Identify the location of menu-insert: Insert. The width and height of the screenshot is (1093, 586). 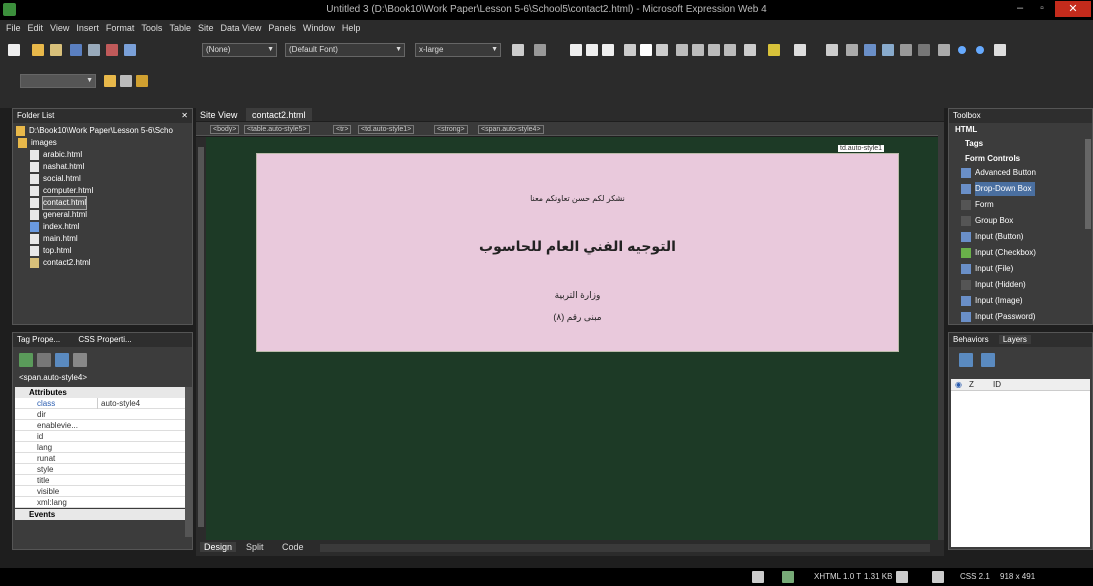
(87, 28).